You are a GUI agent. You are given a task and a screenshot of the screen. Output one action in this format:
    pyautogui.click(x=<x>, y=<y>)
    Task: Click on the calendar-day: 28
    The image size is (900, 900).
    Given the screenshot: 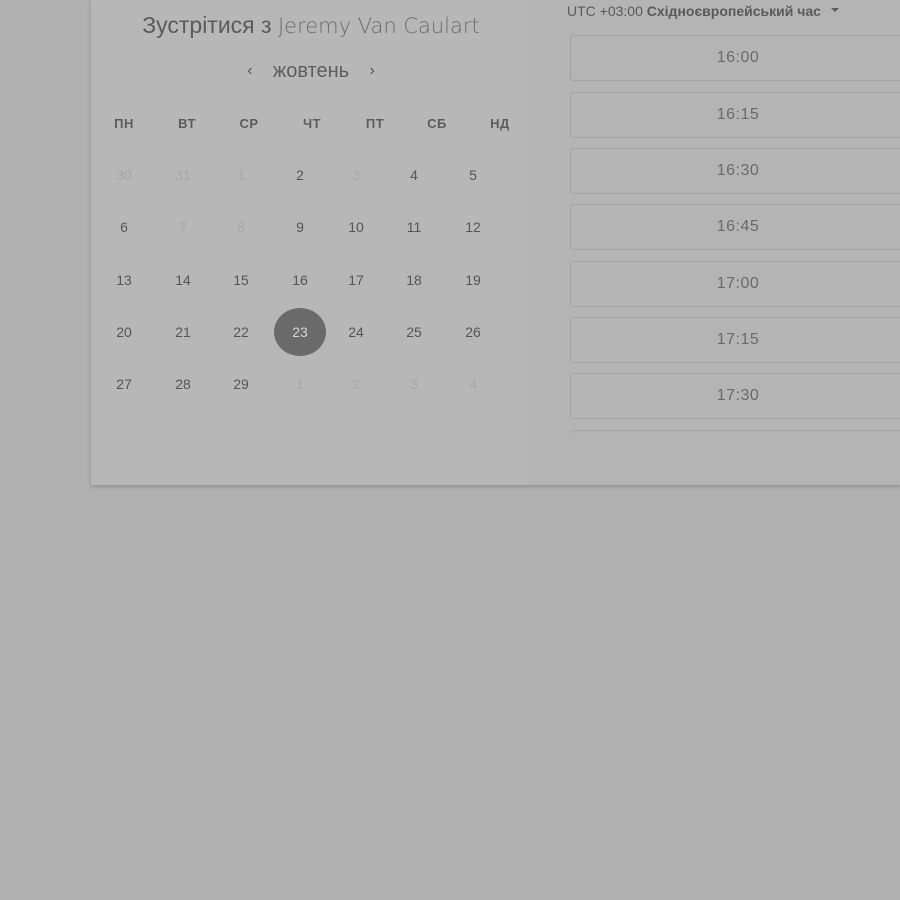 What is the action you would take?
    pyautogui.click(x=183, y=384)
    